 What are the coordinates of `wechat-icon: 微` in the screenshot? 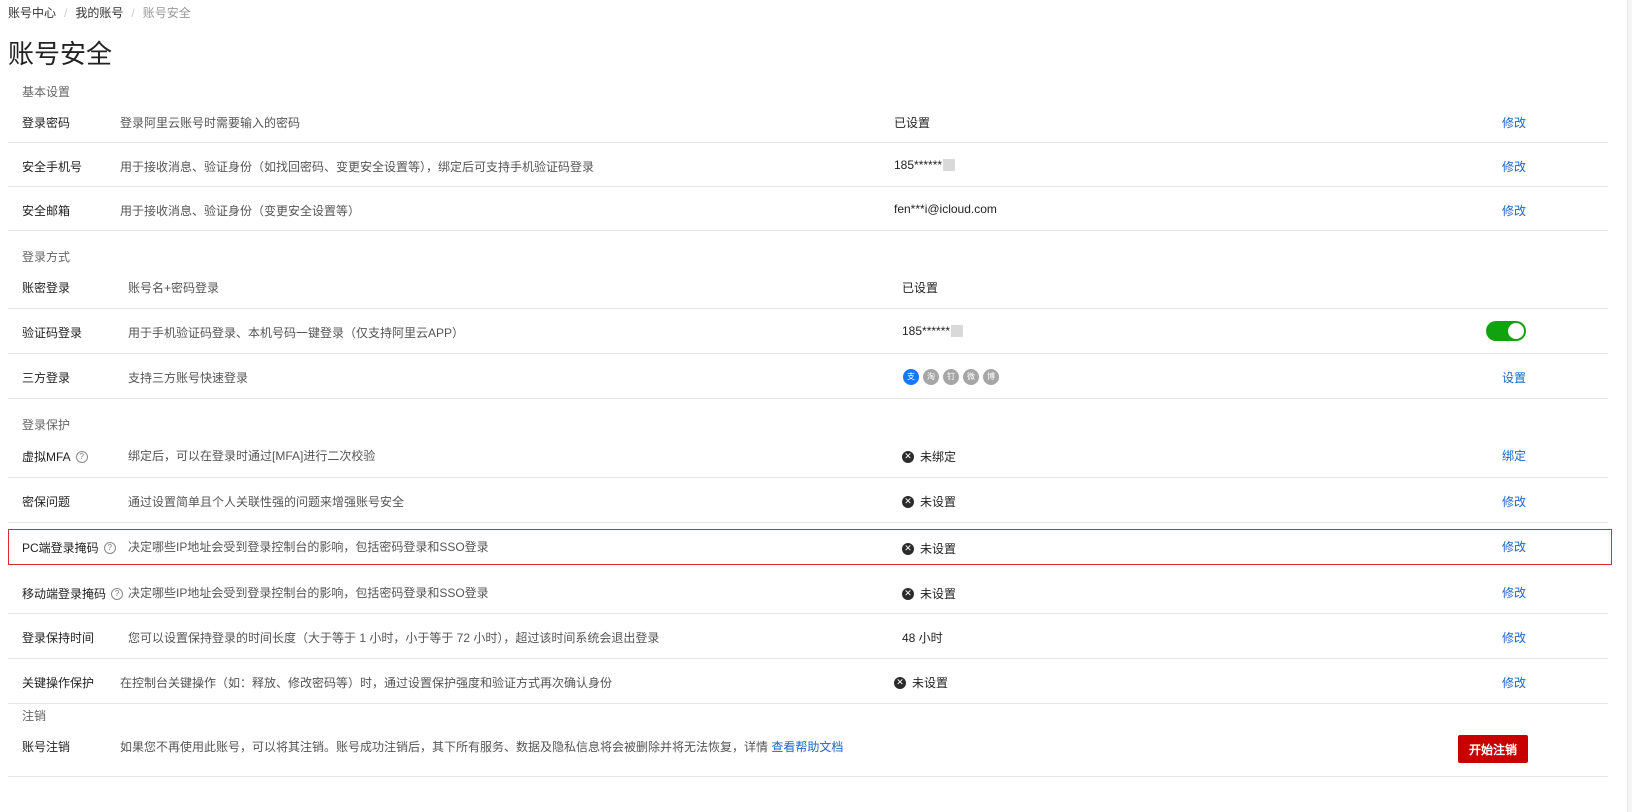 It's located at (971, 377).